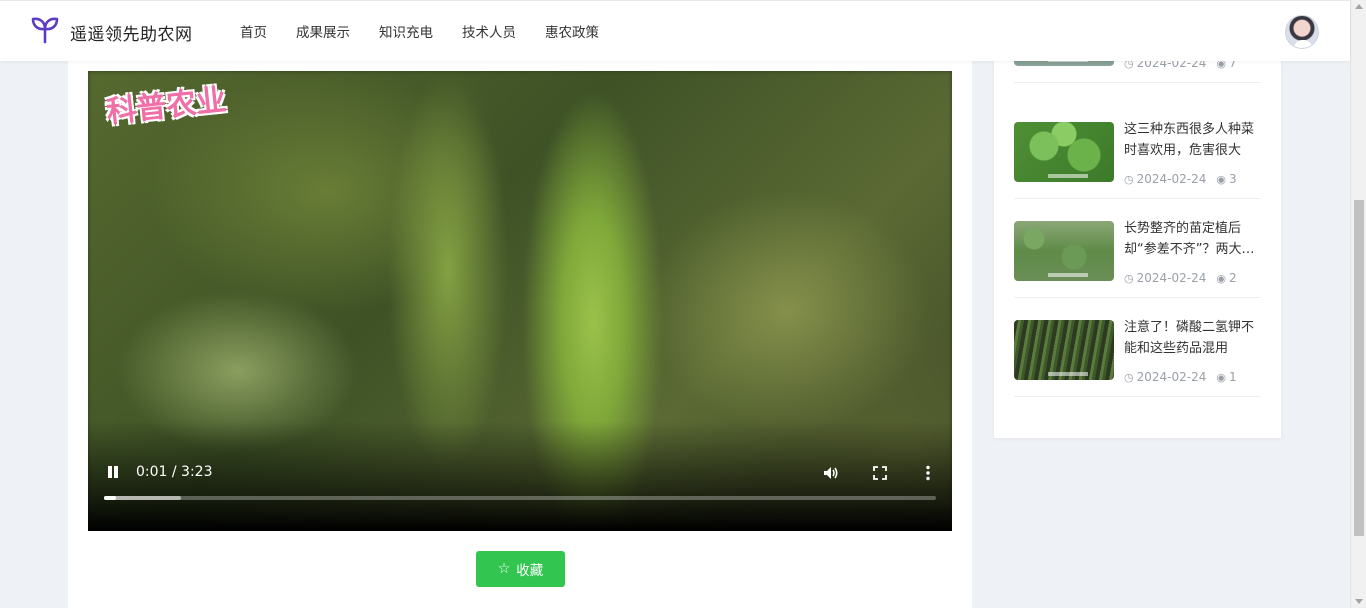  I want to click on scroll-down-arrow-icon, so click(1359, 601).